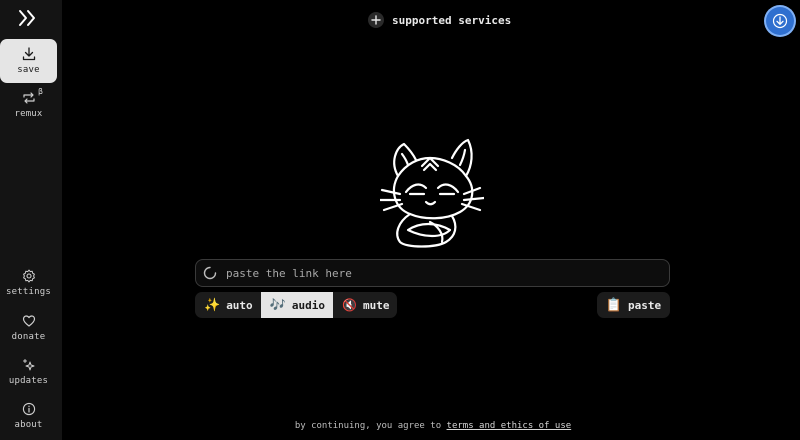 The width and height of the screenshot is (800, 440). I want to click on sidebar-item-label: remux, so click(28, 114).